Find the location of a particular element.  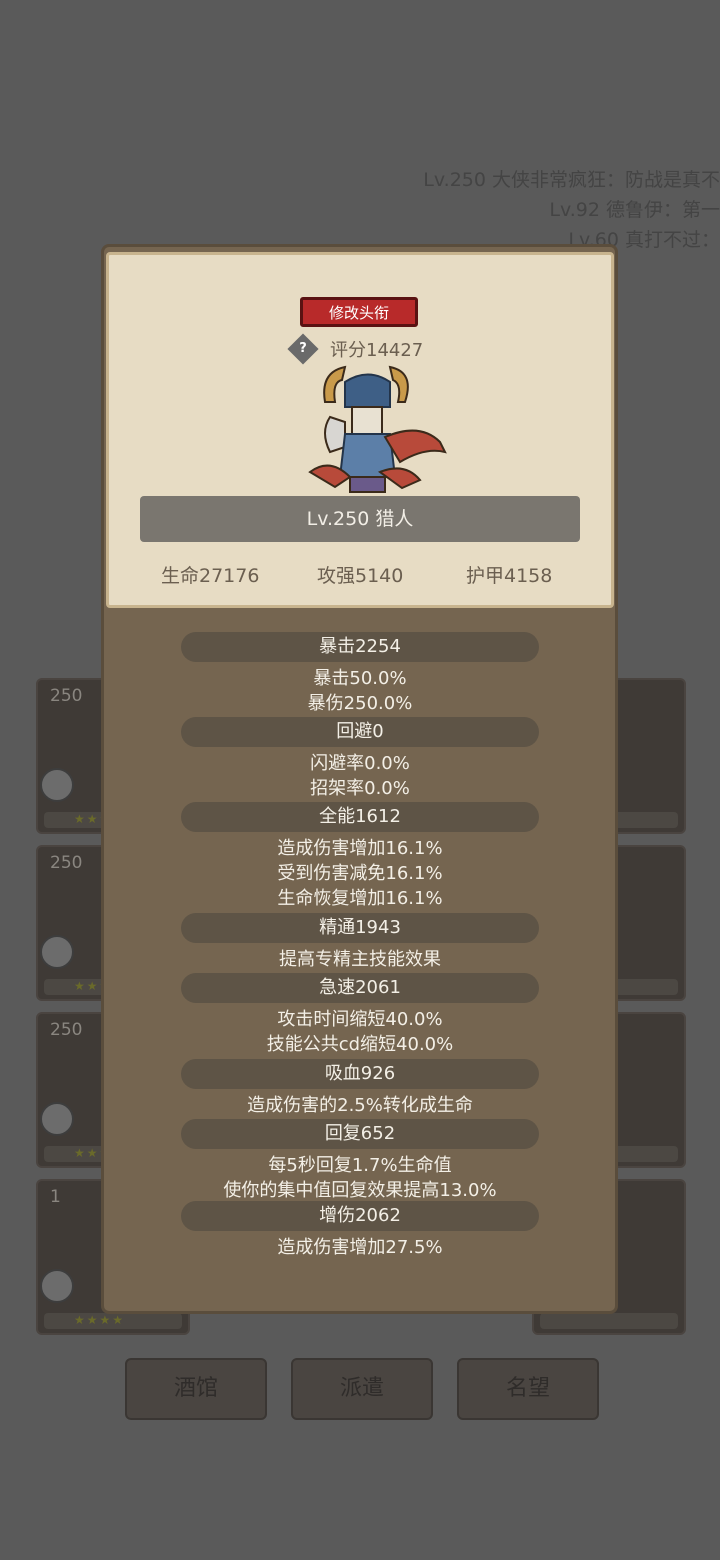

fame-button: 名望 is located at coordinates (528, 1389).